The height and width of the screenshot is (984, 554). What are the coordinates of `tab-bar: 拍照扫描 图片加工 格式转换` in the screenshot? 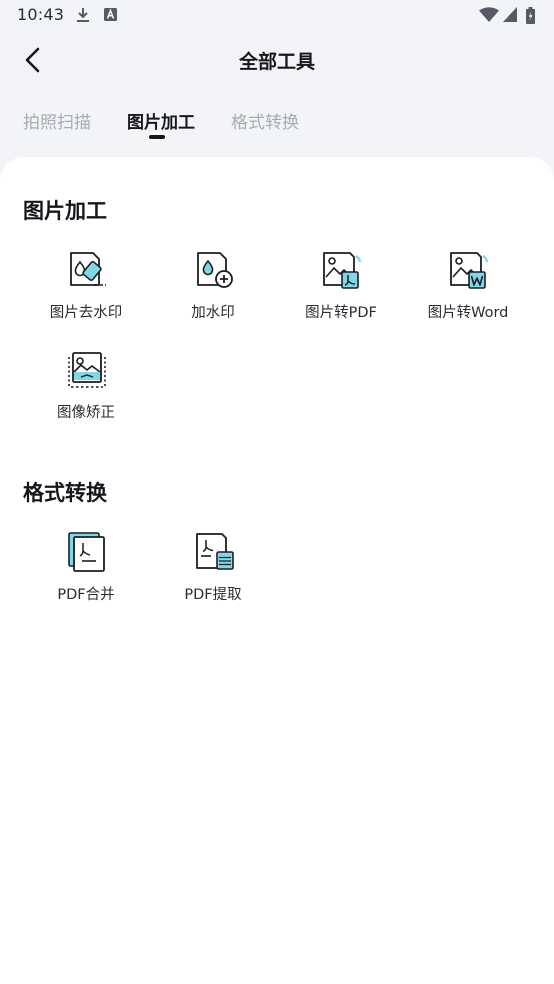 It's located at (277, 122).